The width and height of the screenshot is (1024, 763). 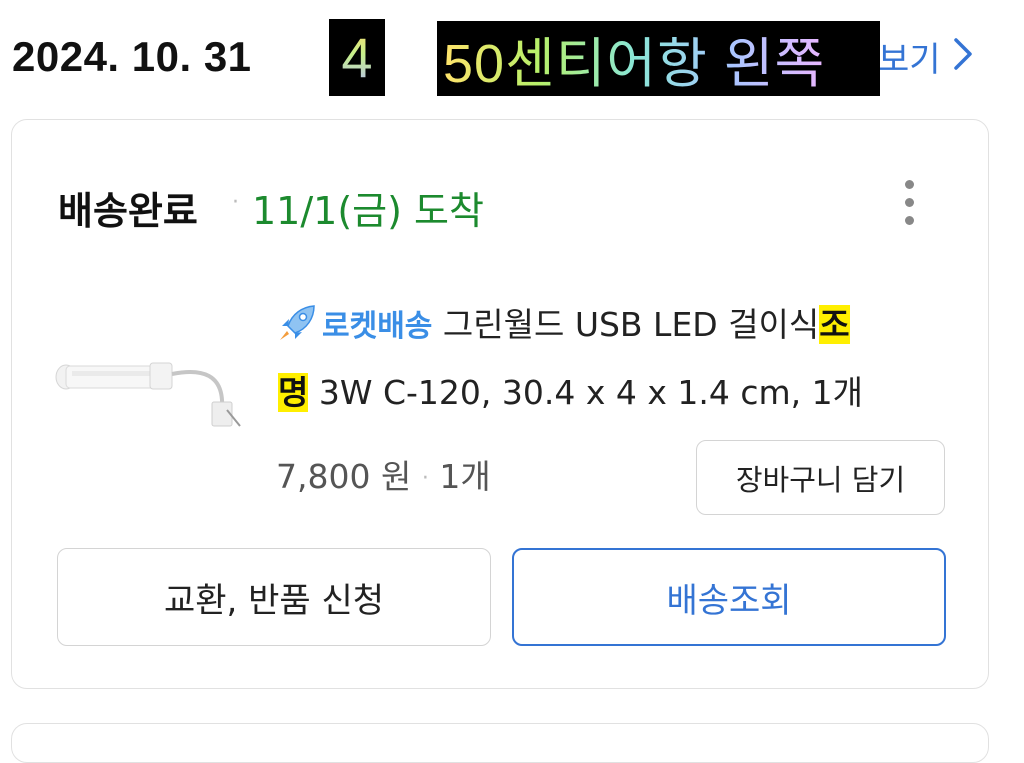 I want to click on rocket-icon, so click(x=297, y=322).